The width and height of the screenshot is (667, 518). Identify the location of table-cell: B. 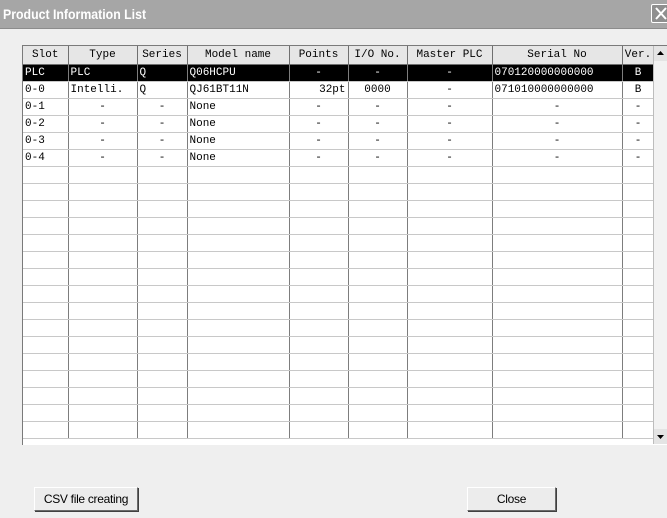
(638, 73).